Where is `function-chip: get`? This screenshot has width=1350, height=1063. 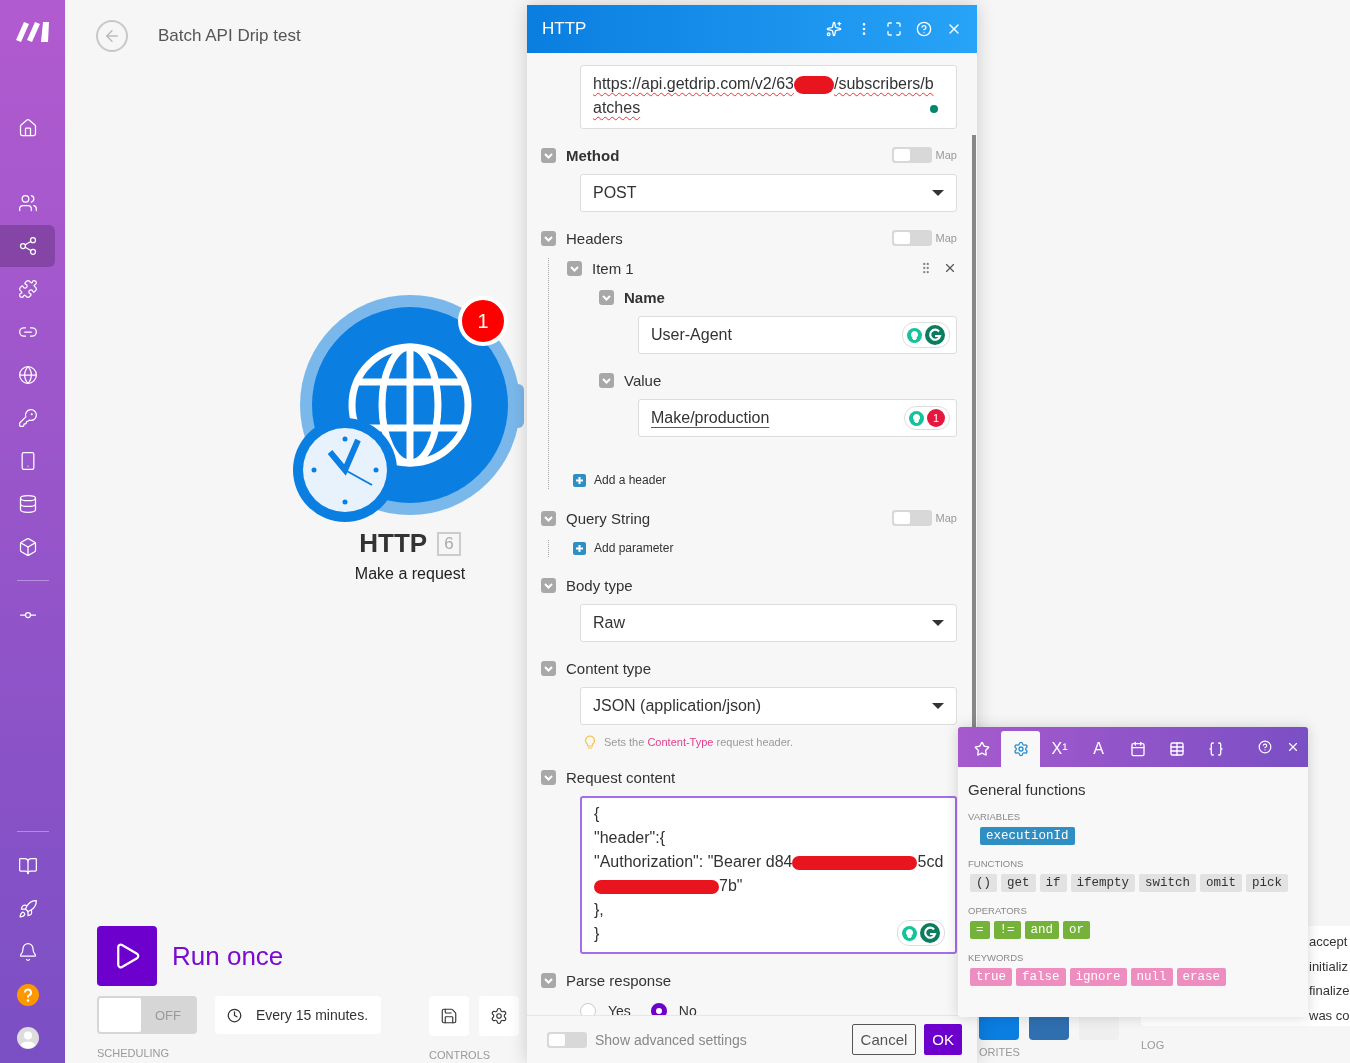 function-chip: get is located at coordinates (1018, 883).